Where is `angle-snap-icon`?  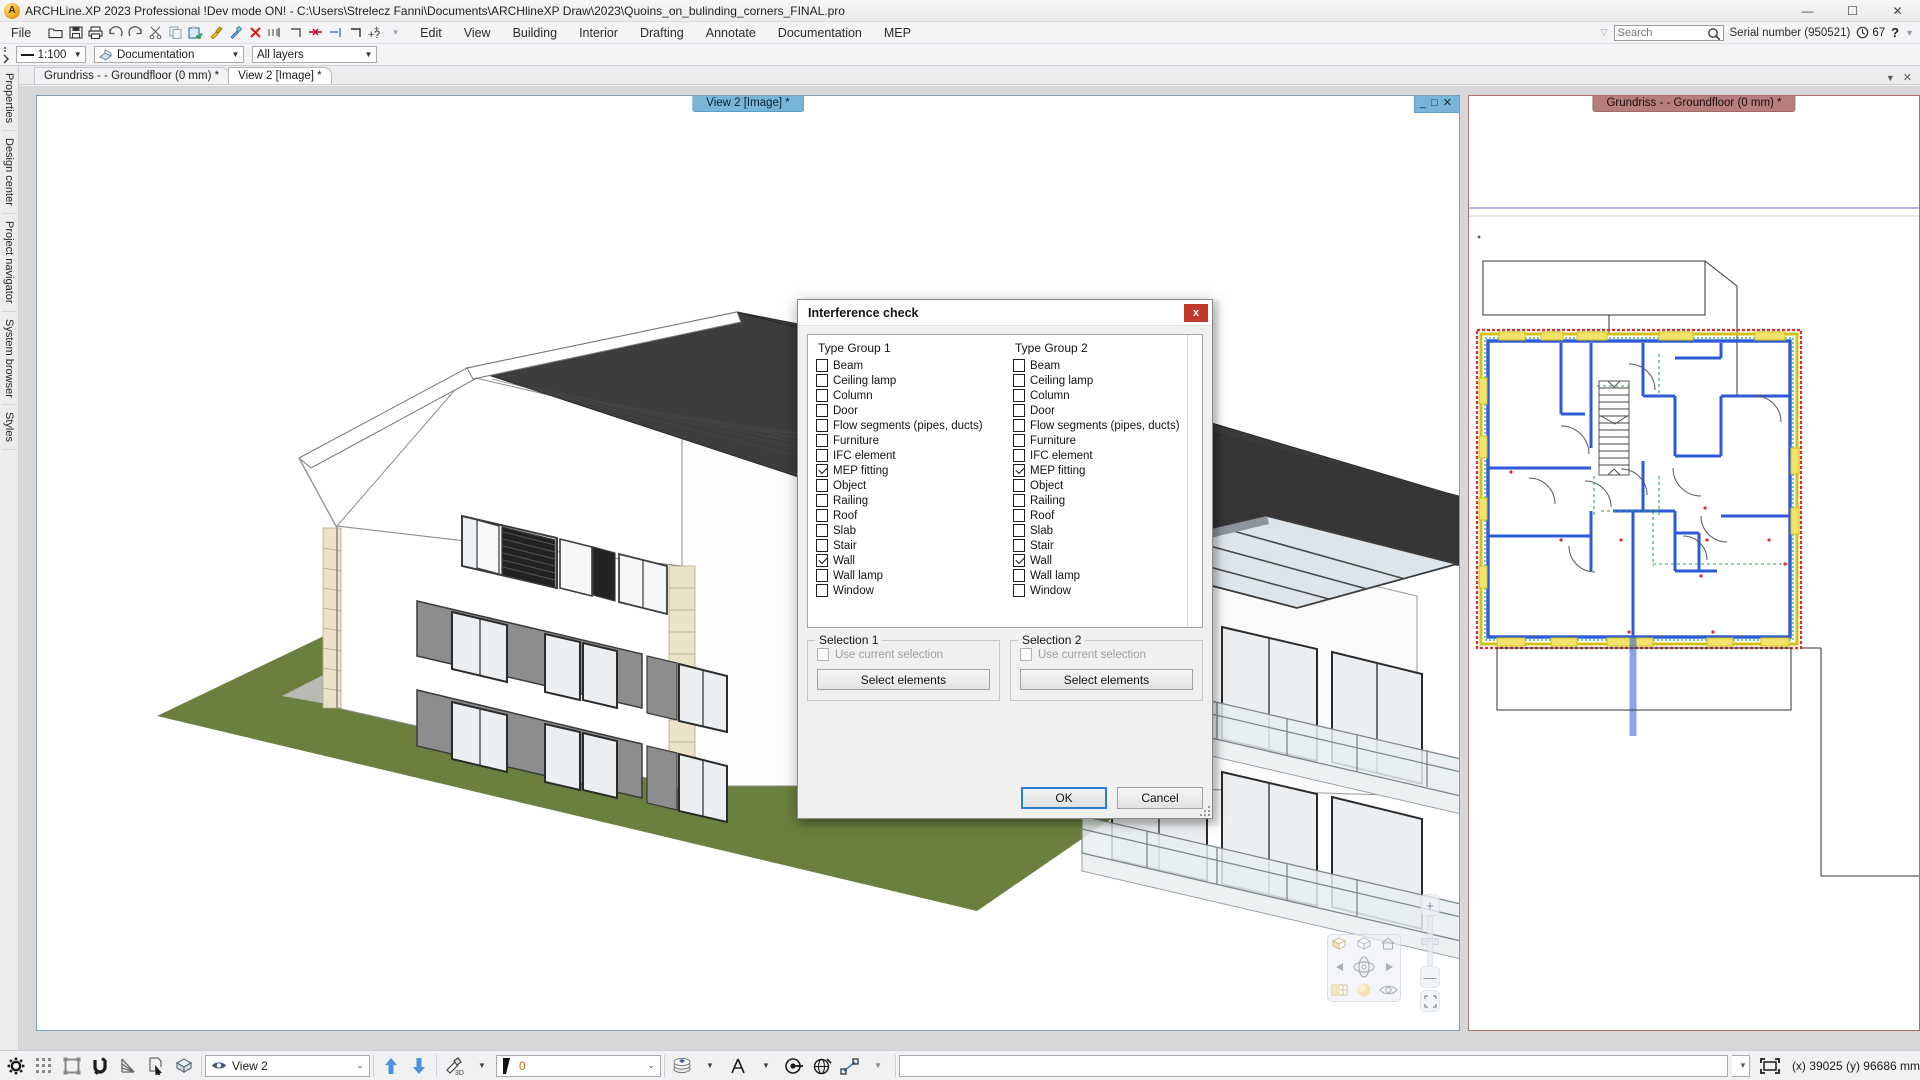
angle-snap-icon is located at coordinates (128, 1066).